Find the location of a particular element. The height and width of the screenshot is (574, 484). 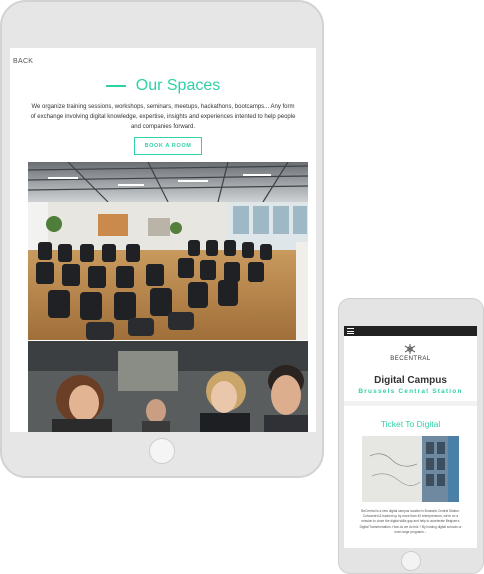

becentral-logo-icon is located at coordinates (410, 349).